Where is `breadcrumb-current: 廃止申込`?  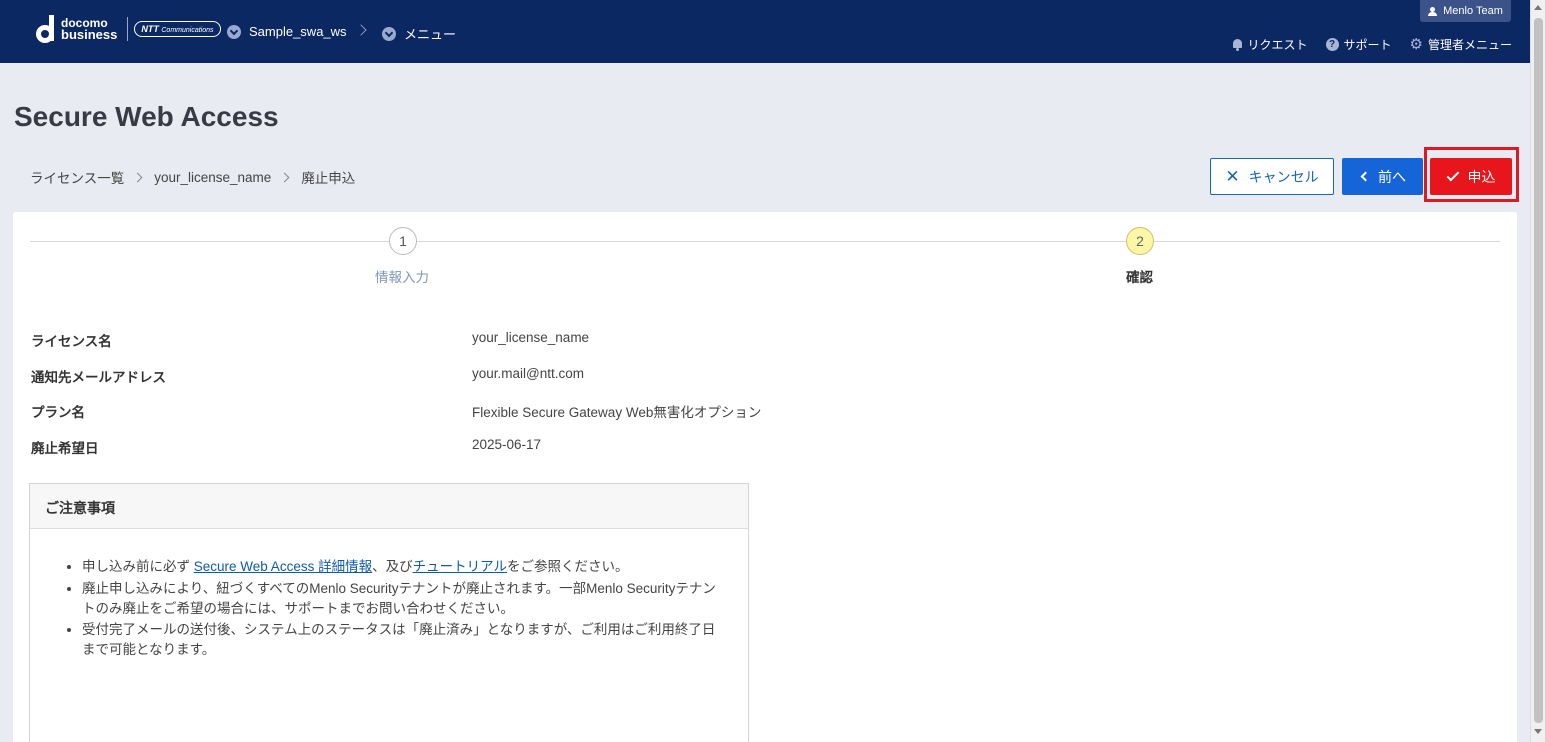 breadcrumb-current: 廃止申込 is located at coordinates (328, 178).